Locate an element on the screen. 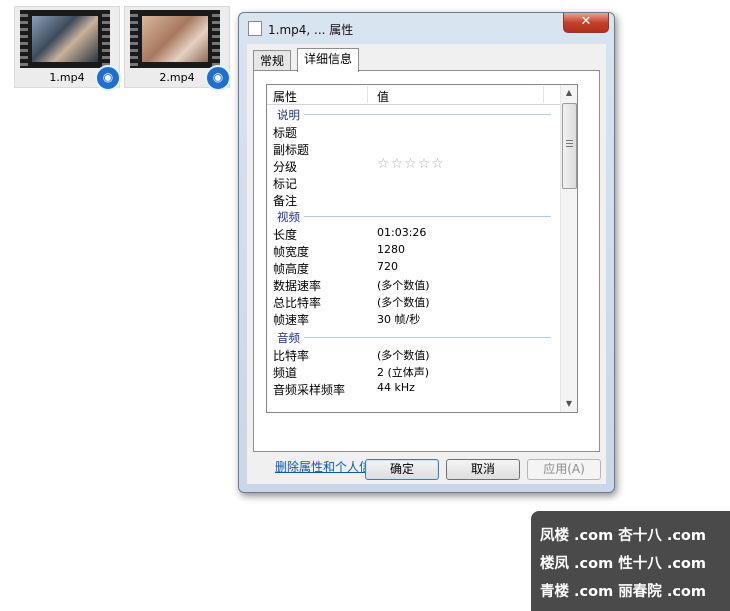 This screenshot has height=611, width=730. file-tile-1: ◉ 1.mp4 is located at coordinates (67, 48).